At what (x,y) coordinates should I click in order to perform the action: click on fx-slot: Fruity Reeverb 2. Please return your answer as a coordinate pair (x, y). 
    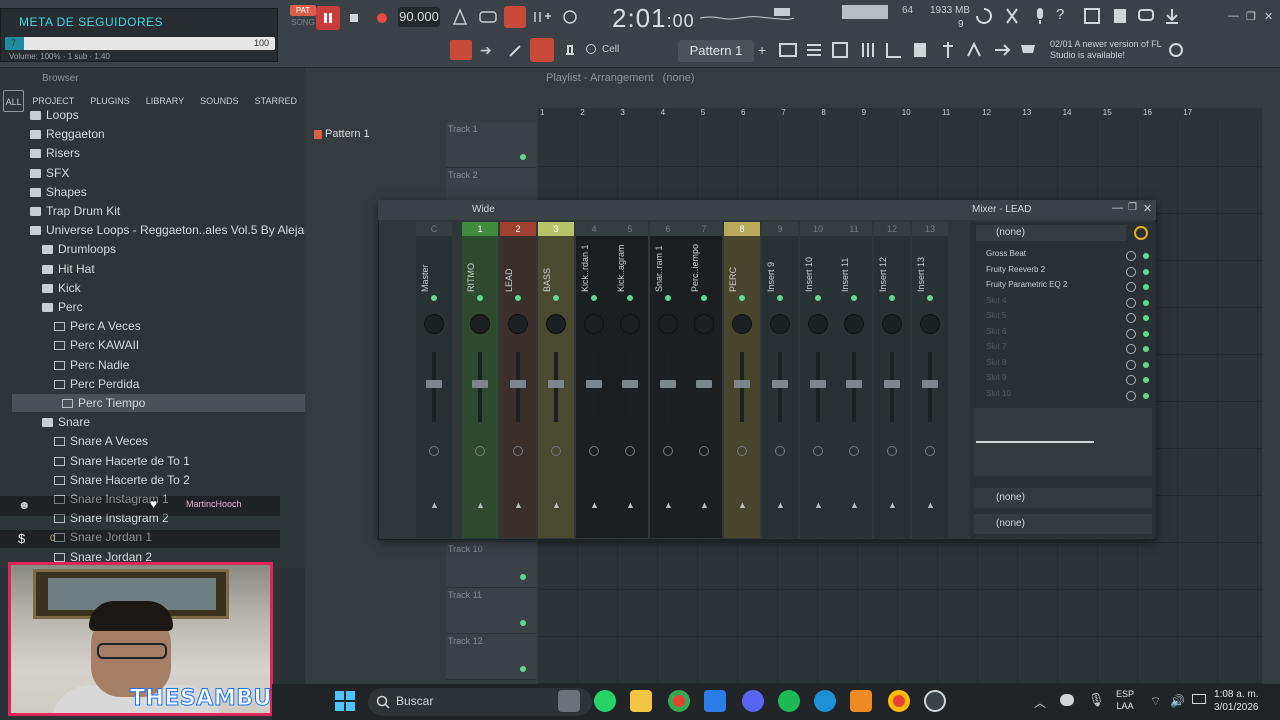
    Looking at the image, I should click on (1051, 272).